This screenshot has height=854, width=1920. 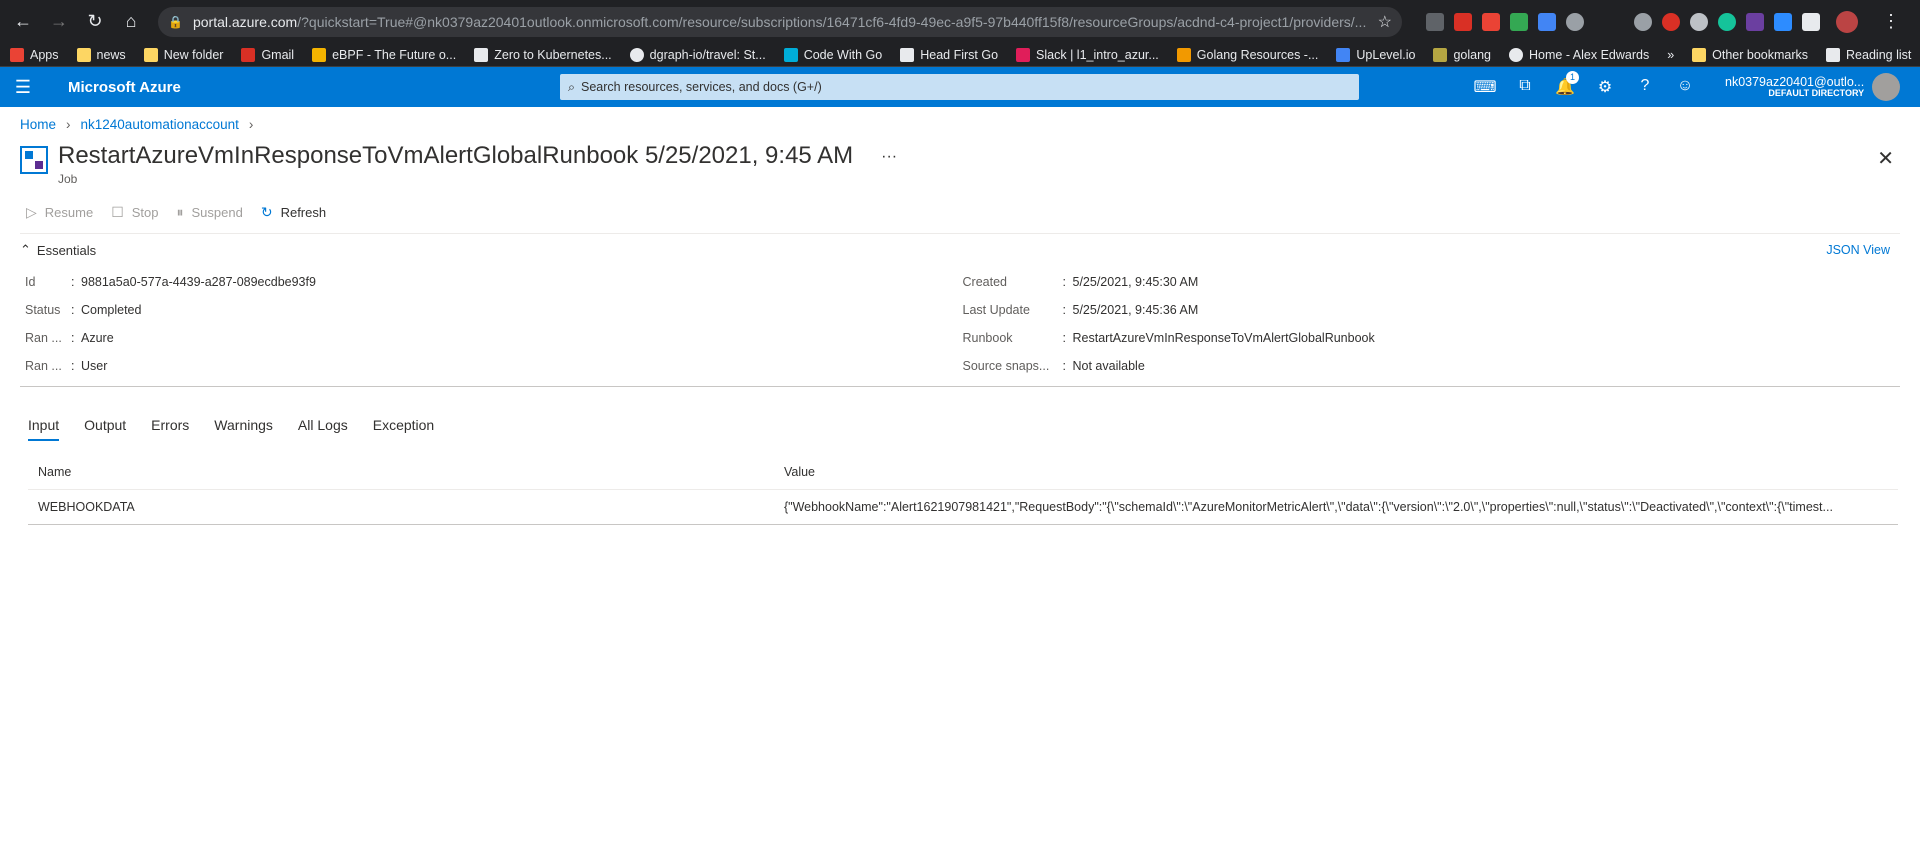 I want to click on essentials-row: Ran ...: Azure, so click(x=69, y=338).